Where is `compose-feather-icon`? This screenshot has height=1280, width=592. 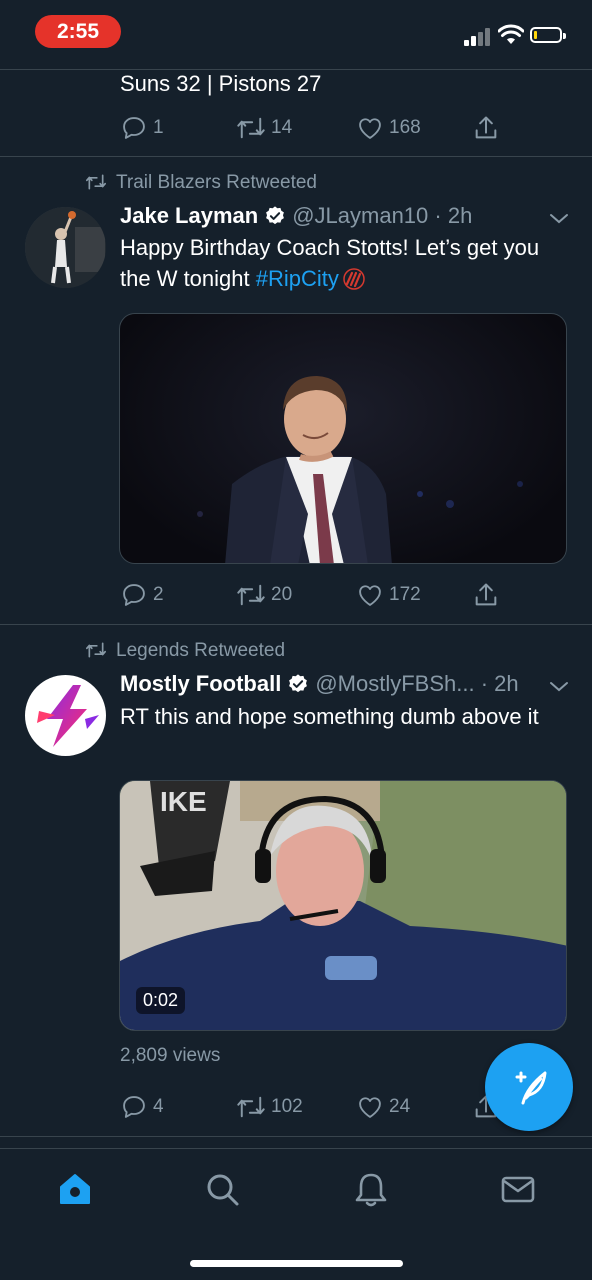
compose-feather-icon is located at coordinates (531, 1088).